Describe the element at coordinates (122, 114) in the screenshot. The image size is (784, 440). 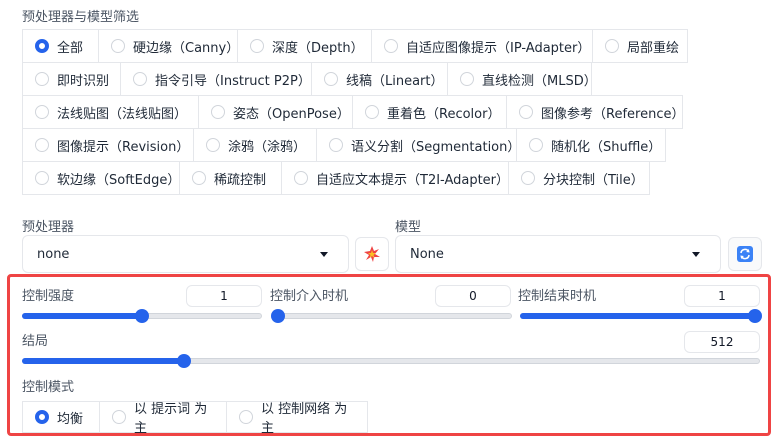
I see `option-label: 法线贴图（法线贴图）` at that location.